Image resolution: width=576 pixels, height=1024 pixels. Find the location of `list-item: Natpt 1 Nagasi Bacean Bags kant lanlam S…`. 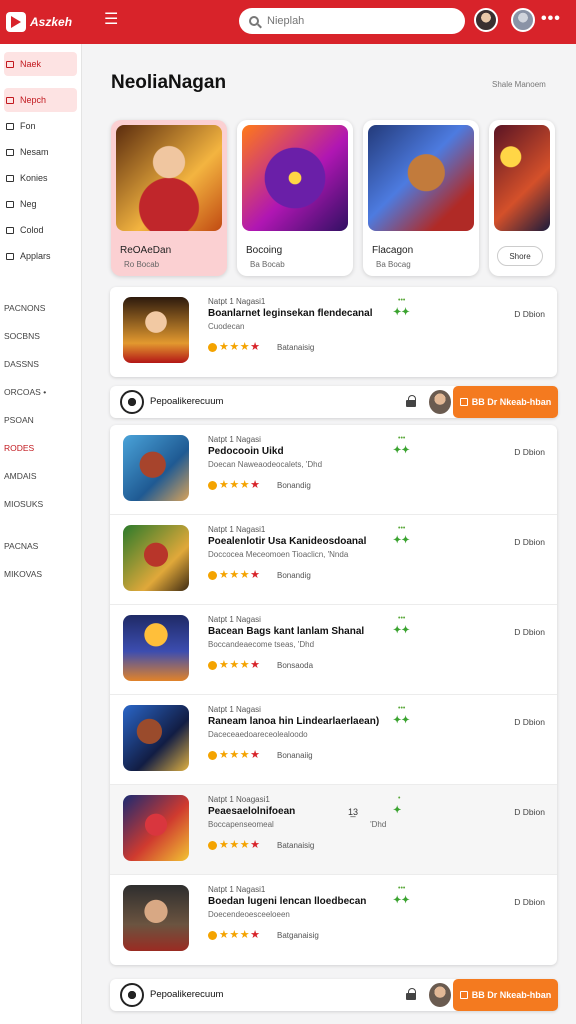

list-item: Natpt 1 Nagasi Bacean Bags kant lanlam S… is located at coordinates (333, 650).